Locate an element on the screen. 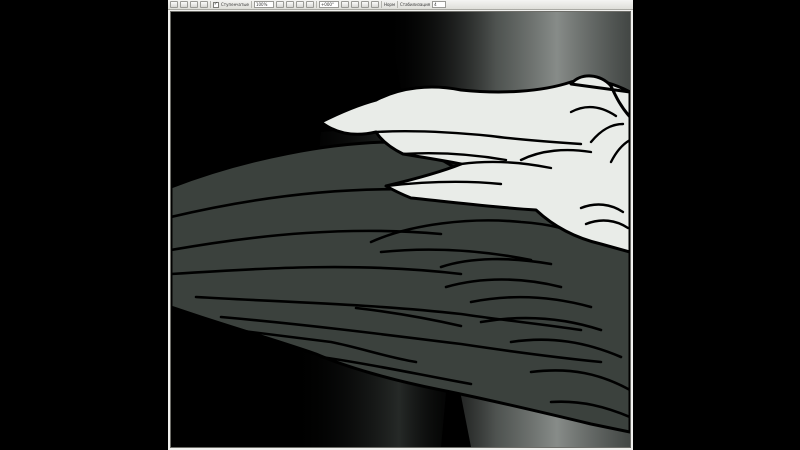 The width and height of the screenshot is (800, 450). zoom-out-button is located at coordinates (279, 4).